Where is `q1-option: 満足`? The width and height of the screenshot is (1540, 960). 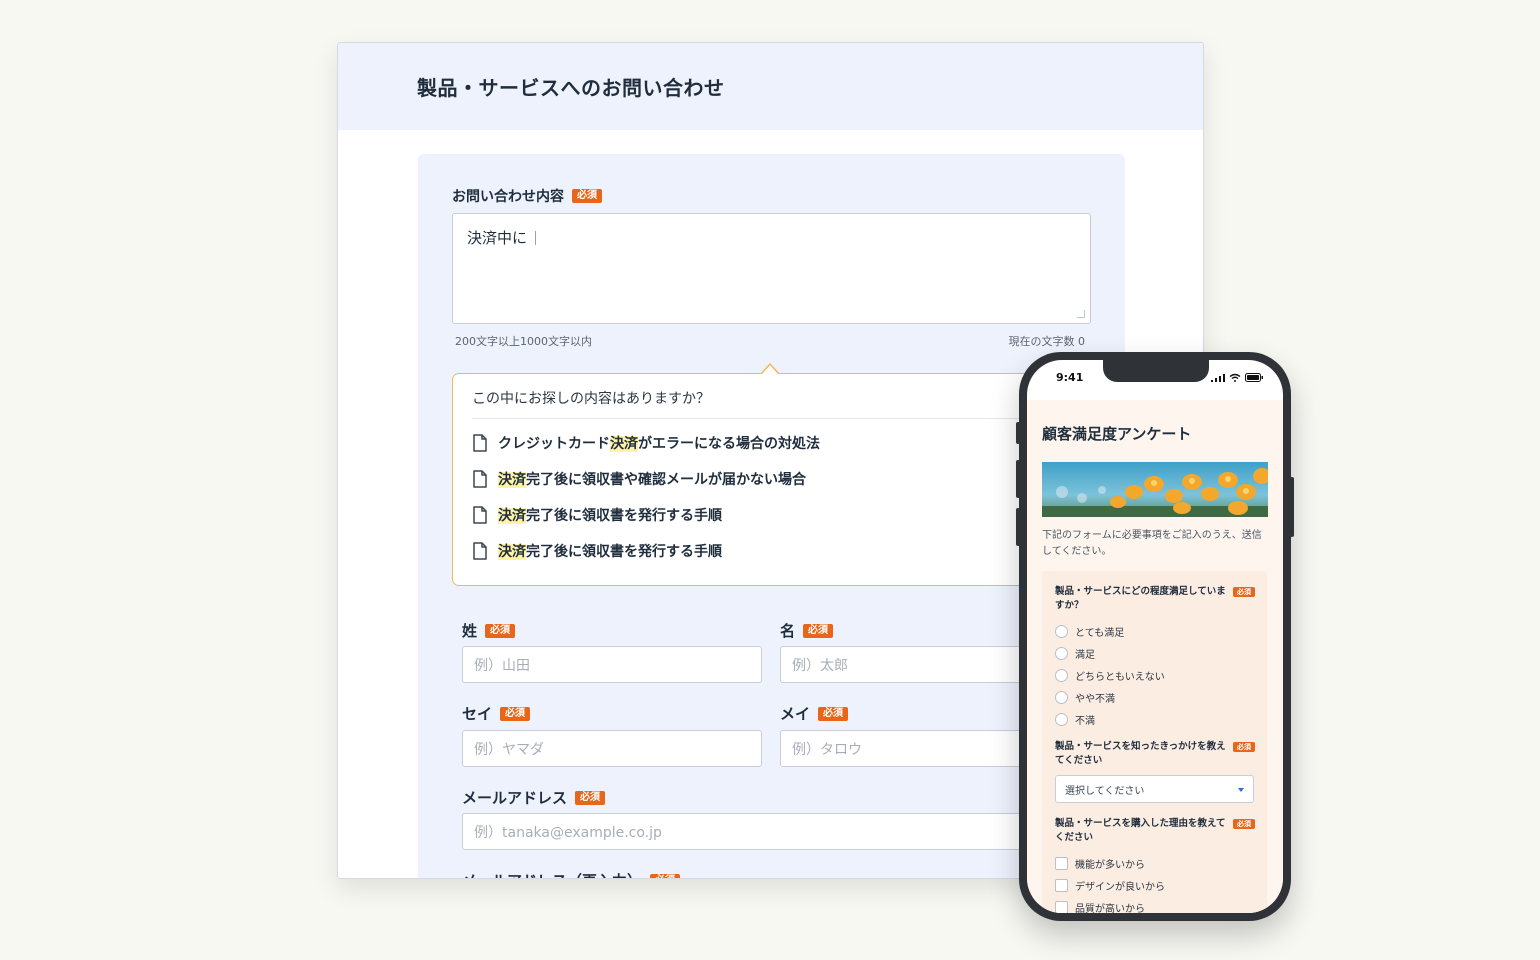
q1-option: 満足 is located at coordinates (1075, 653).